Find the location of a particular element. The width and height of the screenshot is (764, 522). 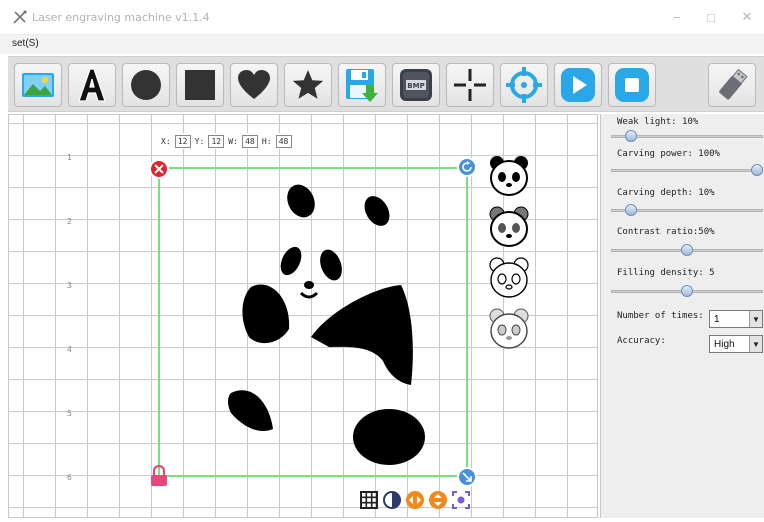

close-icon is located at coordinates (159, 169).